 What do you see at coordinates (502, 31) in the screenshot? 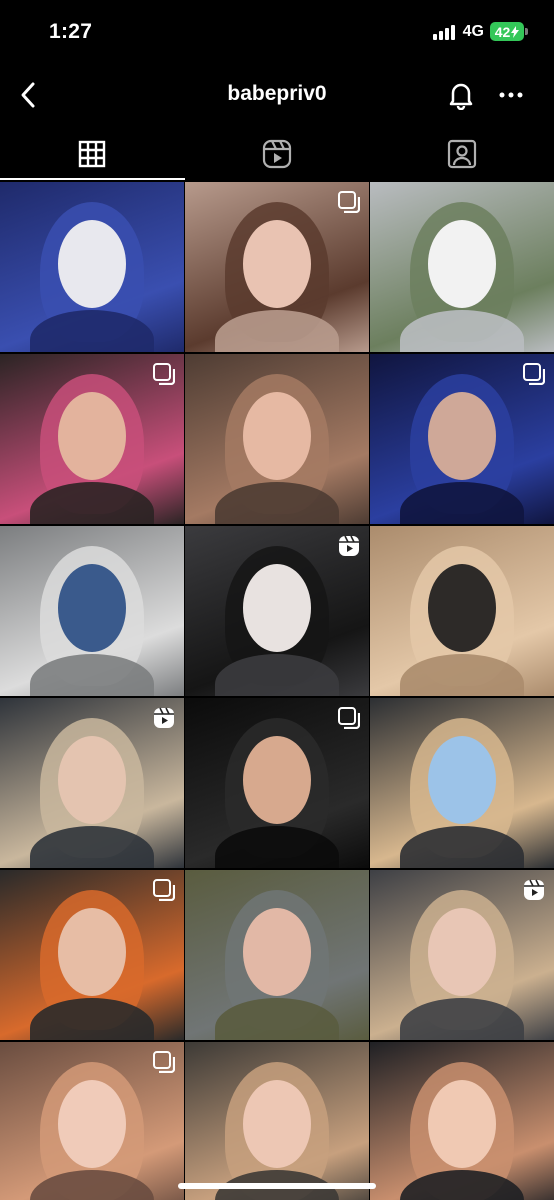
I see `battery-level: 42` at bounding box center [502, 31].